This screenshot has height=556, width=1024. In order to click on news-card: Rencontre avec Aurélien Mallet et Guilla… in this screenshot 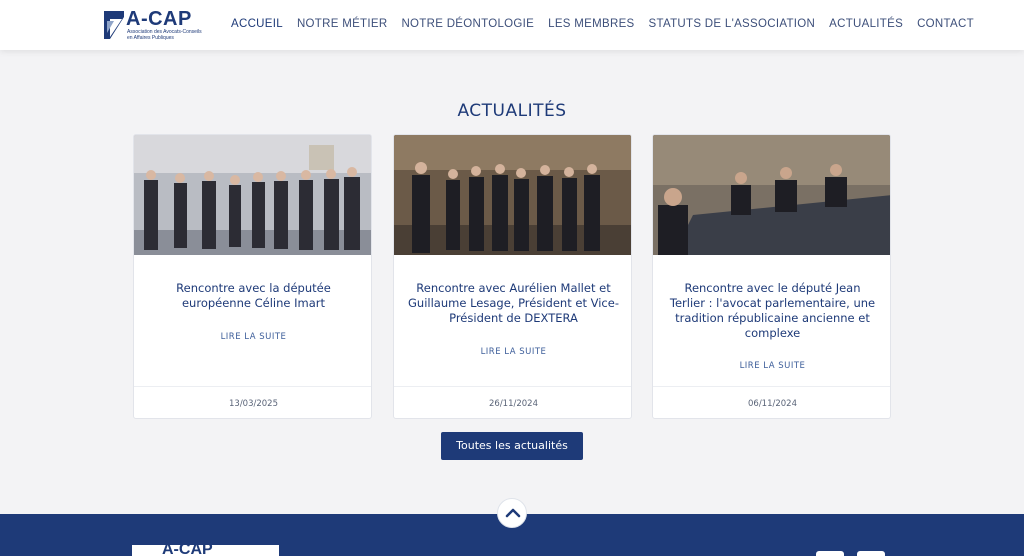, I will do `click(512, 276)`.